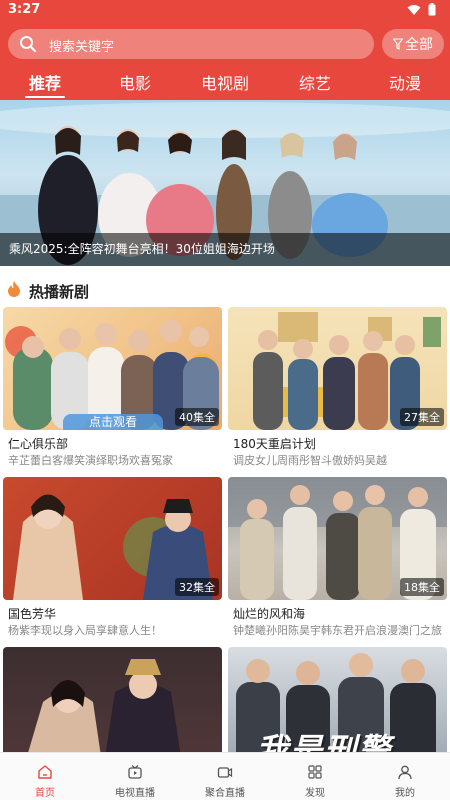 The image size is (450, 800). I want to click on category-tabs: 推荐 电影 电视剧 综艺 动漫, so click(225, 84).